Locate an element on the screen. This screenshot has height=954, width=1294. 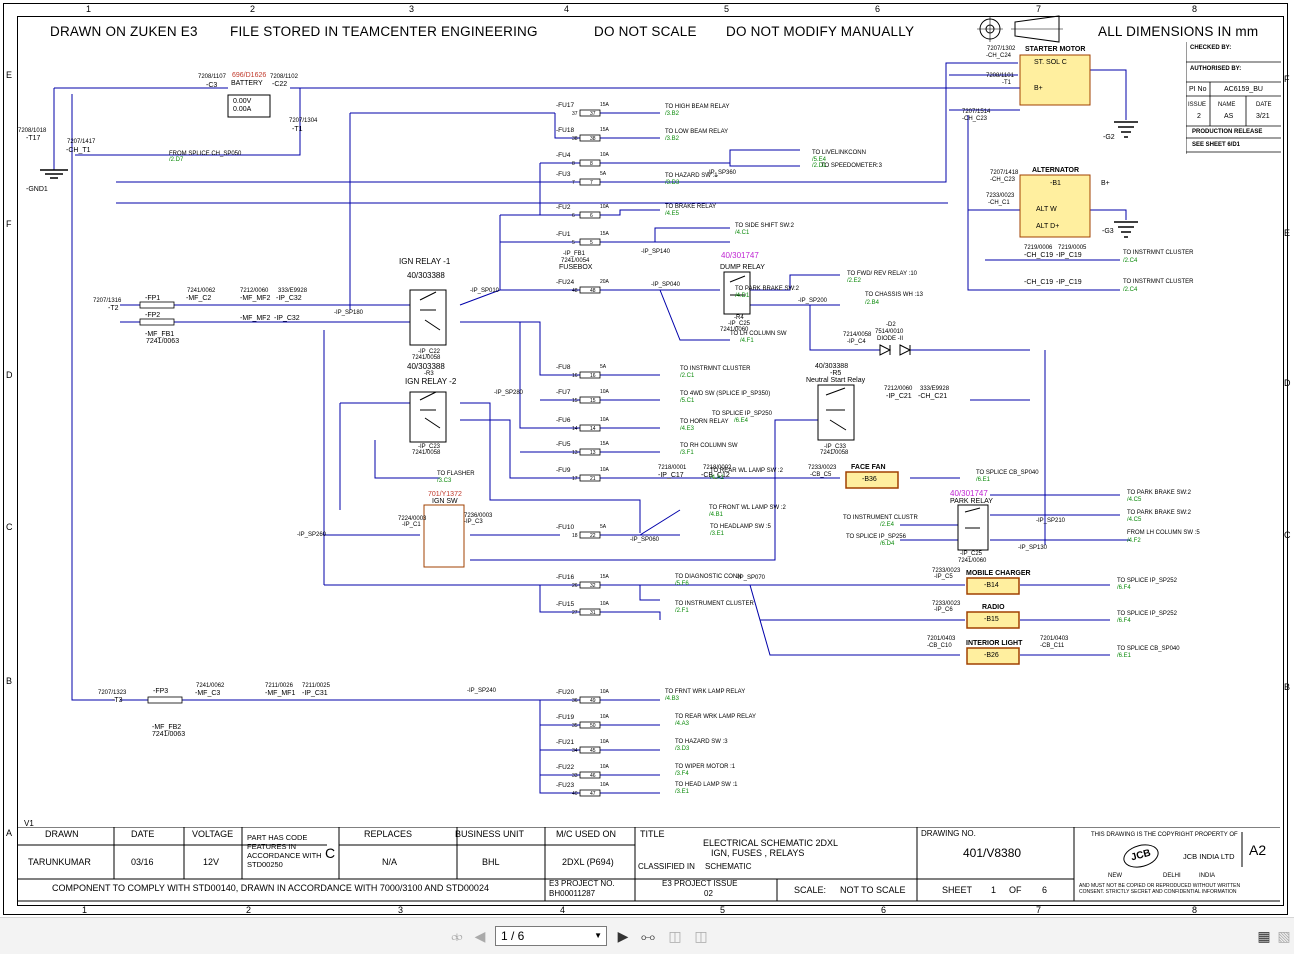
fuse-id: -FU6 is located at coordinates (563, 420).